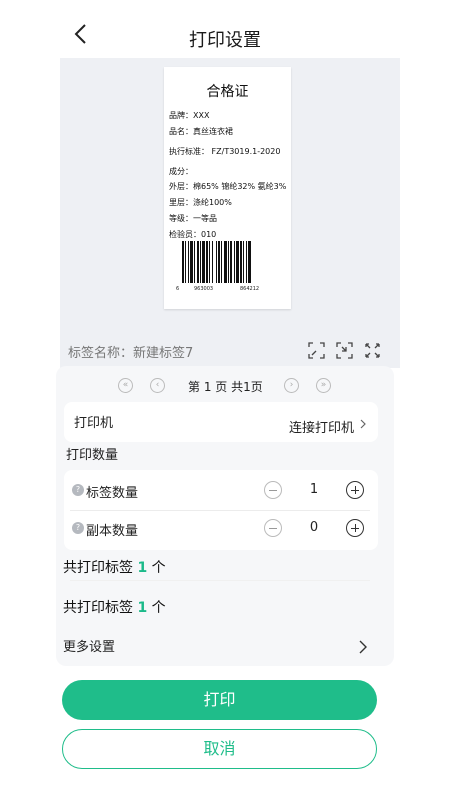 Image resolution: width=450 pixels, height=800 pixels. What do you see at coordinates (273, 528) in the screenshot?
I see `copy-count-minus-button` at bounding box center [273, 528].